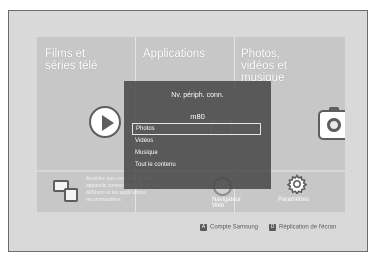 The height and width of the screenshot is (262, 380). I want to click on tile-applications-title: Applications, so click(174, 54).